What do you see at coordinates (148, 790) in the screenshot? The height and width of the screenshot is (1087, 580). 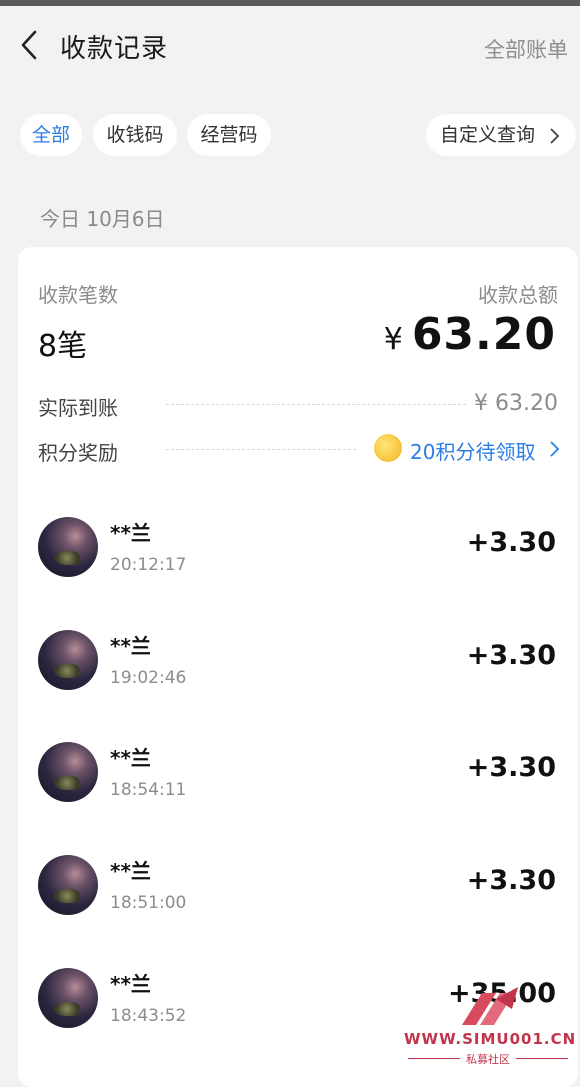 I see `transaction-time: 18:54:11` at bounding box center [148, 790].